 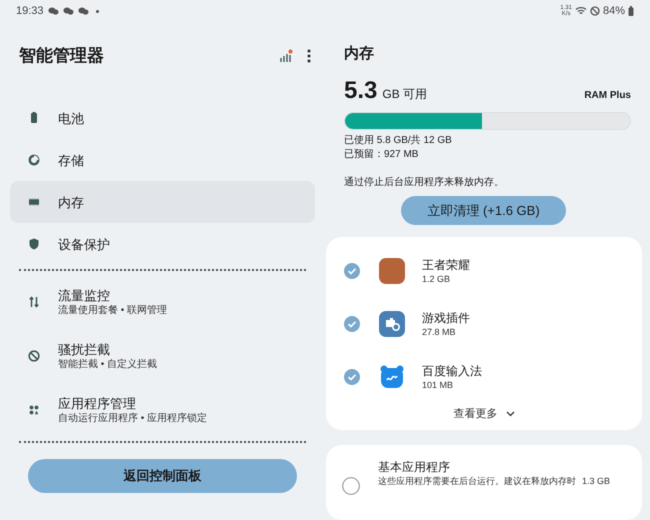 I want to click on sidebar-item-label: 流量监控, so click(x=84, y=295).